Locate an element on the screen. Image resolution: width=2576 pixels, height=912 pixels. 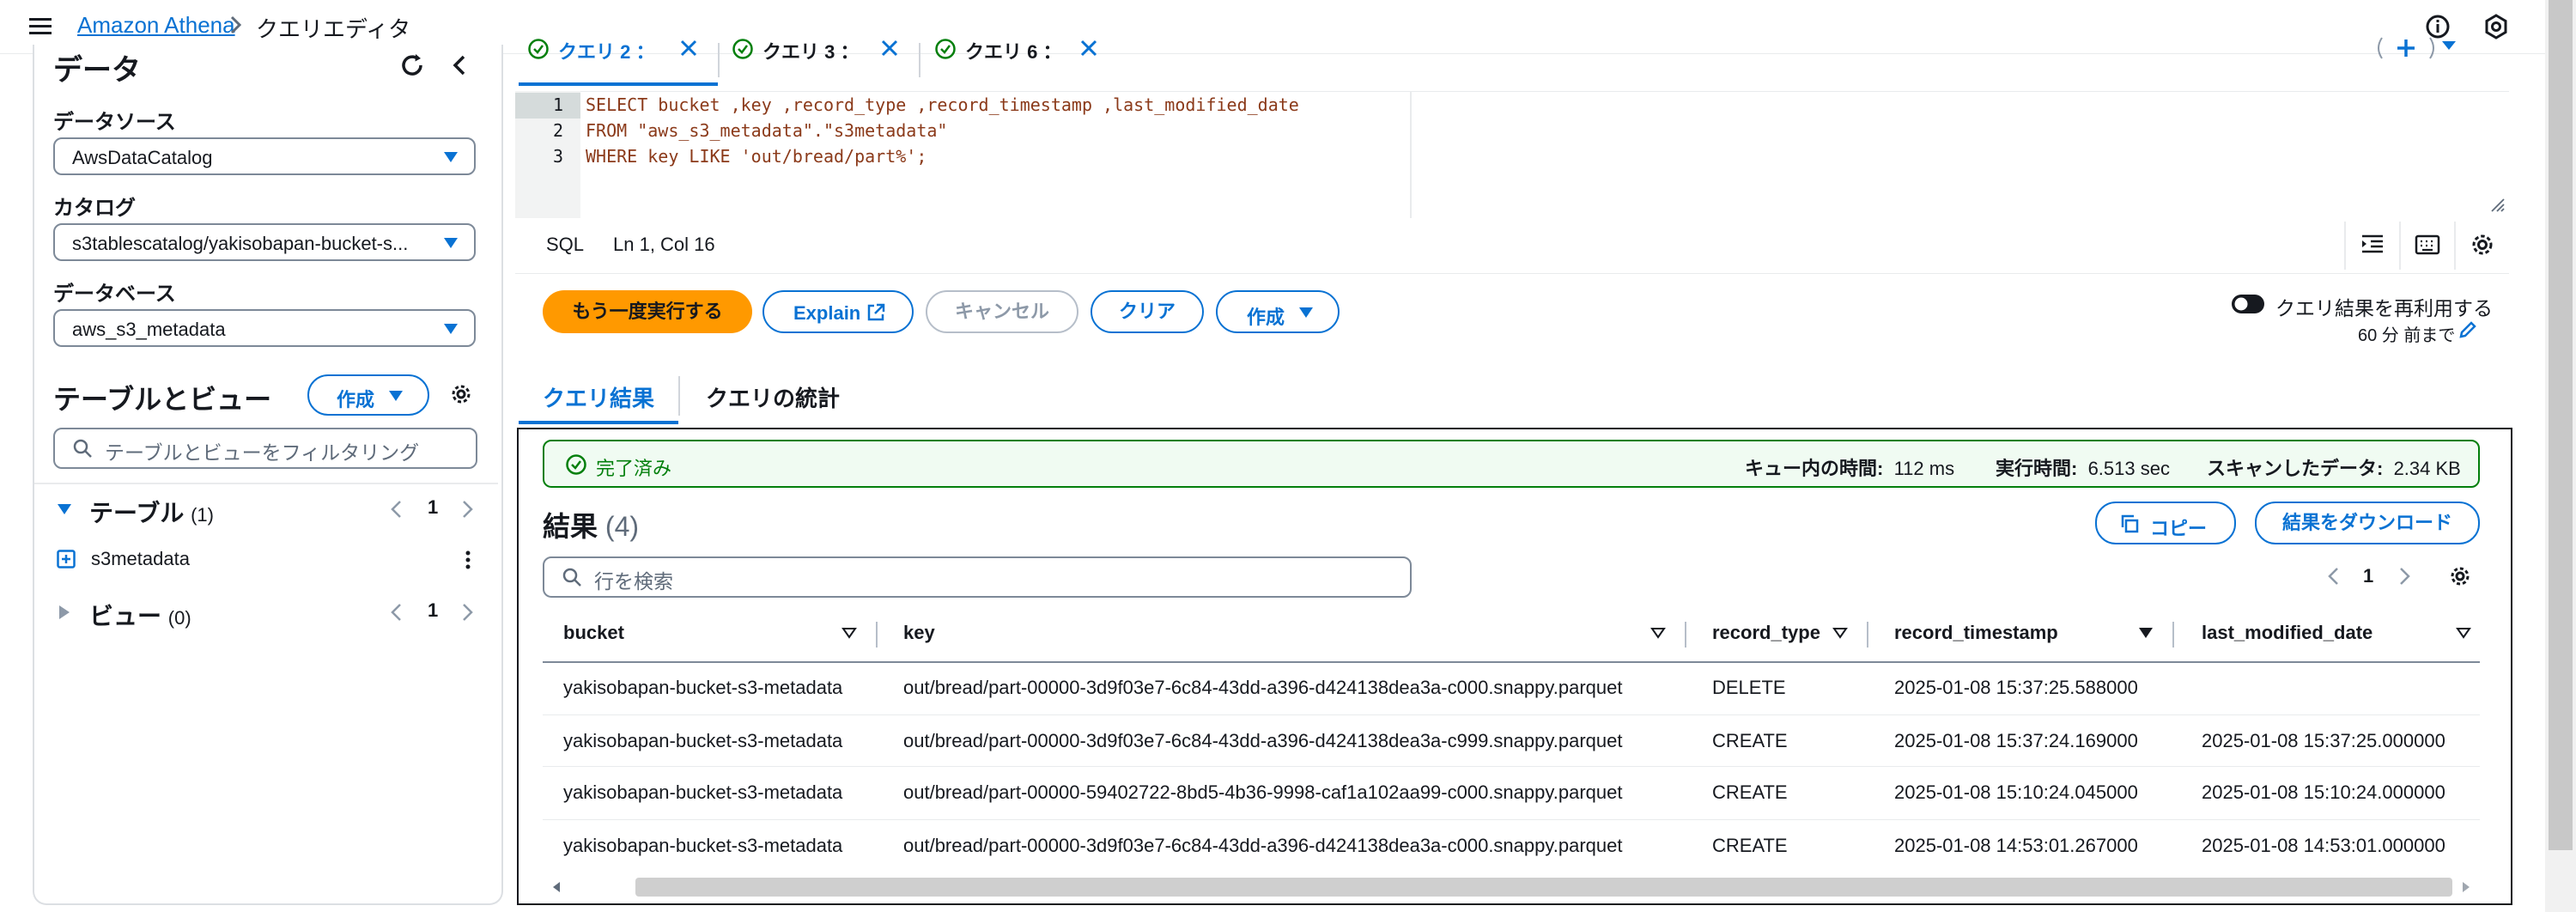
pencil-icon is located at coordinates (2468, 329).